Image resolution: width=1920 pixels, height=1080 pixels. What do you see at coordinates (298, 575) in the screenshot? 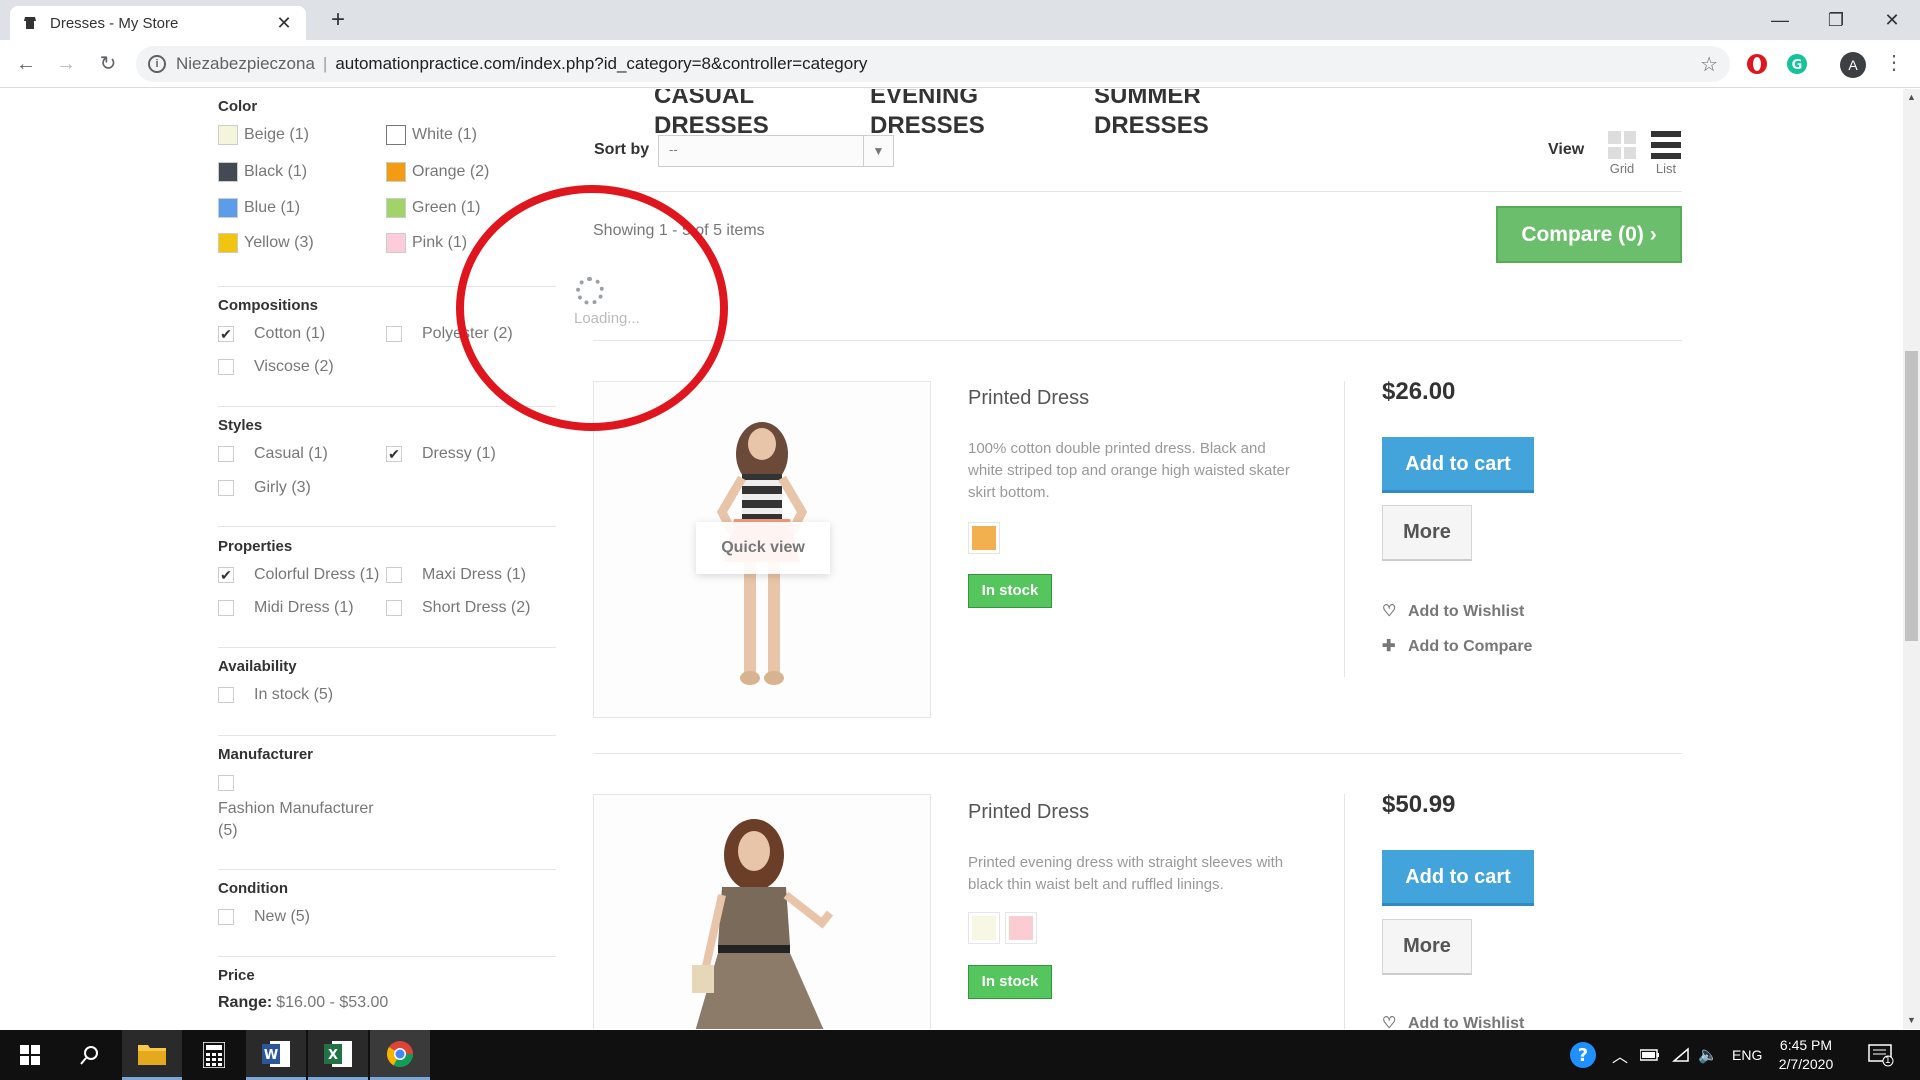
I see `property-filter-colorful: ✔ Colorful Dress (1)` at bounding box center [298, 575].